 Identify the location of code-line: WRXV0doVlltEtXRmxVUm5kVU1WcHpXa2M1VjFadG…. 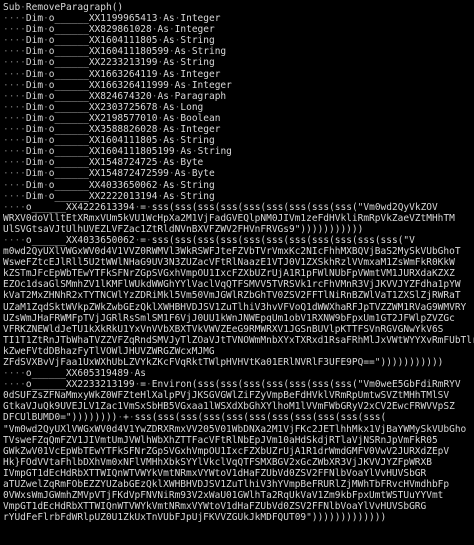
(229, 218).